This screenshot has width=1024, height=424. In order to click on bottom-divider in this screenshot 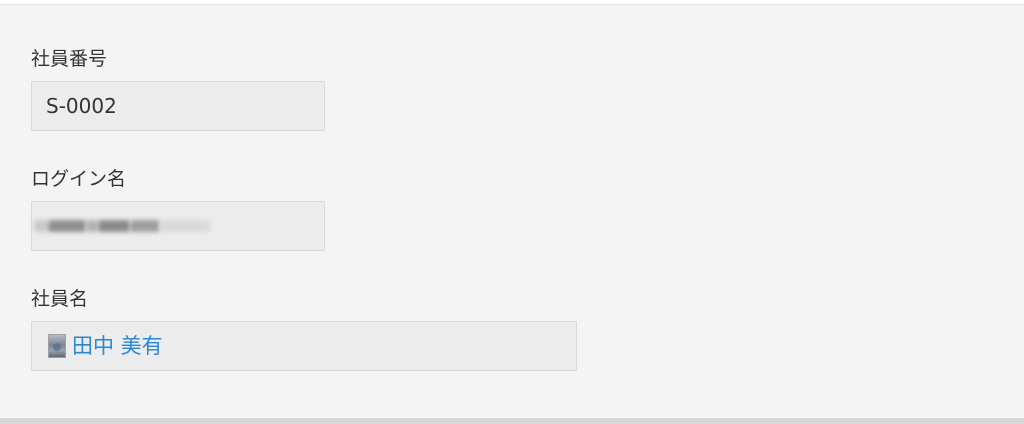, I will do `click(512, 421)`.